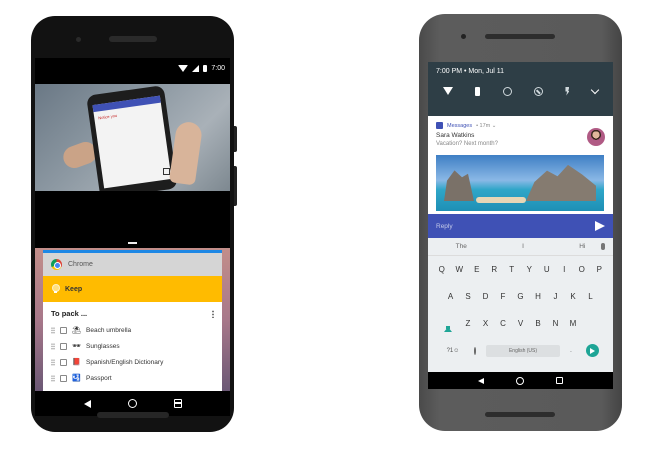  I want to click on key: V, so click(521, 323).